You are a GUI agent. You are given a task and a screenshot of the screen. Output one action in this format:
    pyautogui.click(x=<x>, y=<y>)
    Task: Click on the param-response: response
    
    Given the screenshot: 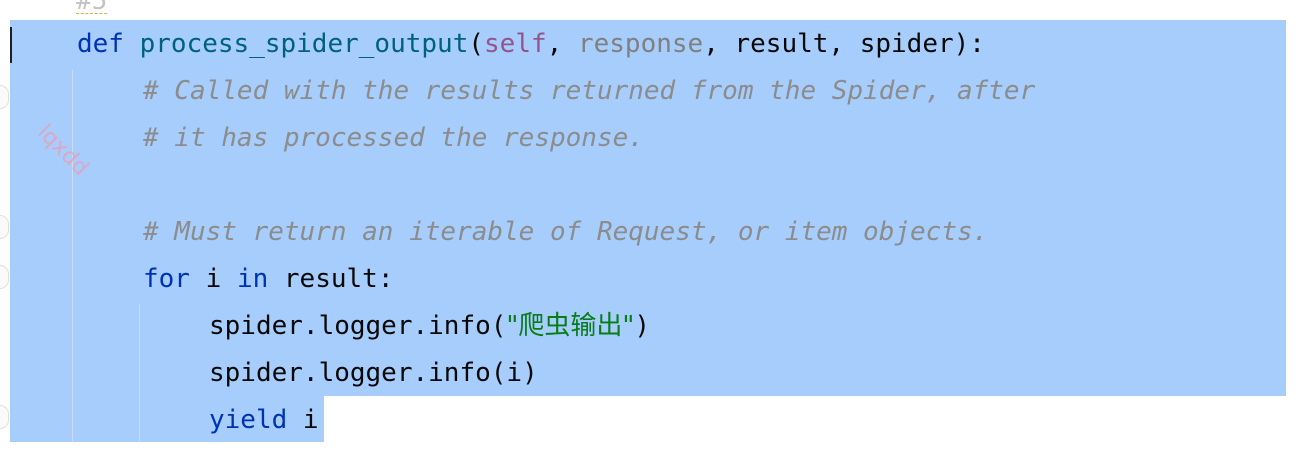 What is the action you would take?
    pyautogui.click(x=640, y=44)
    